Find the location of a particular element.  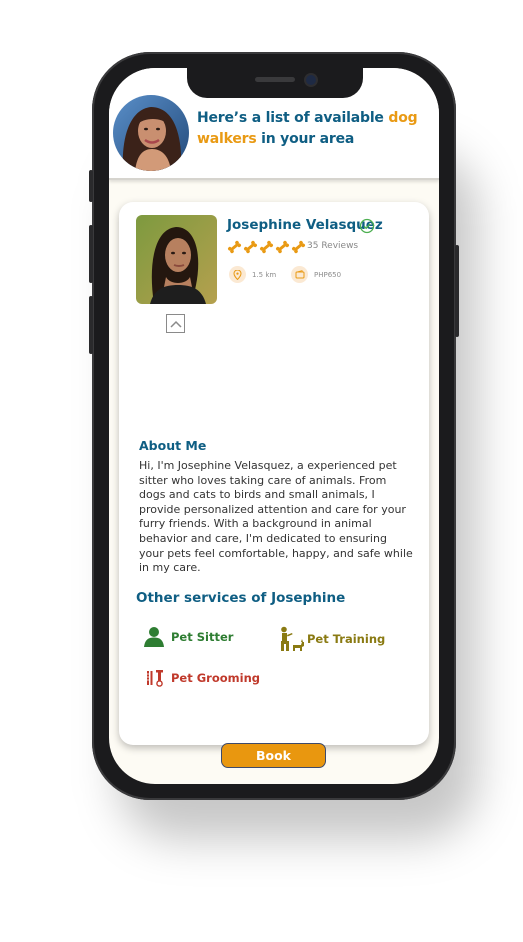

header-title-prefix: Here’s a list of available is located at coordinates (293, 118).